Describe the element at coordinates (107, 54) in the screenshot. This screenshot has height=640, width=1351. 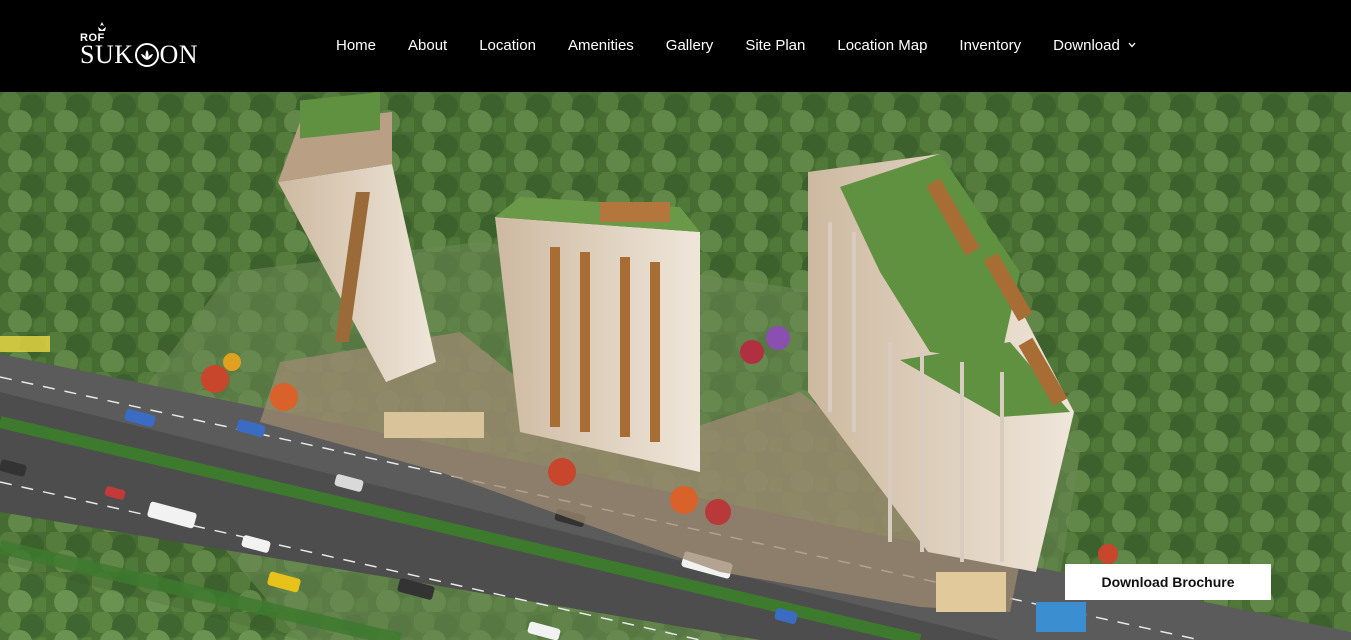
I see `brand-name-left: SUK` at that location.